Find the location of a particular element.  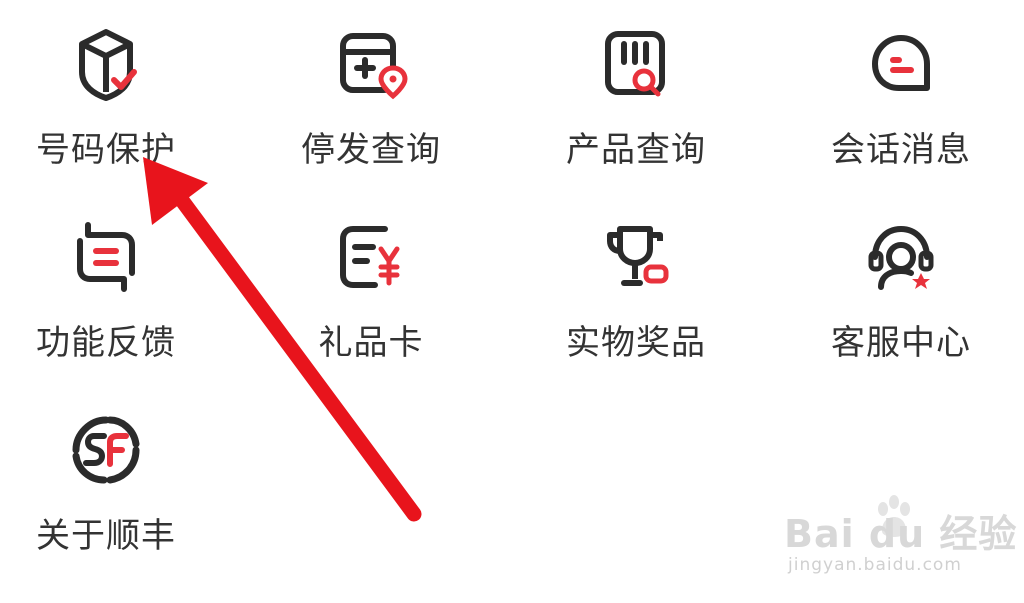

trophy-icon is located at coordinates (636, 257).